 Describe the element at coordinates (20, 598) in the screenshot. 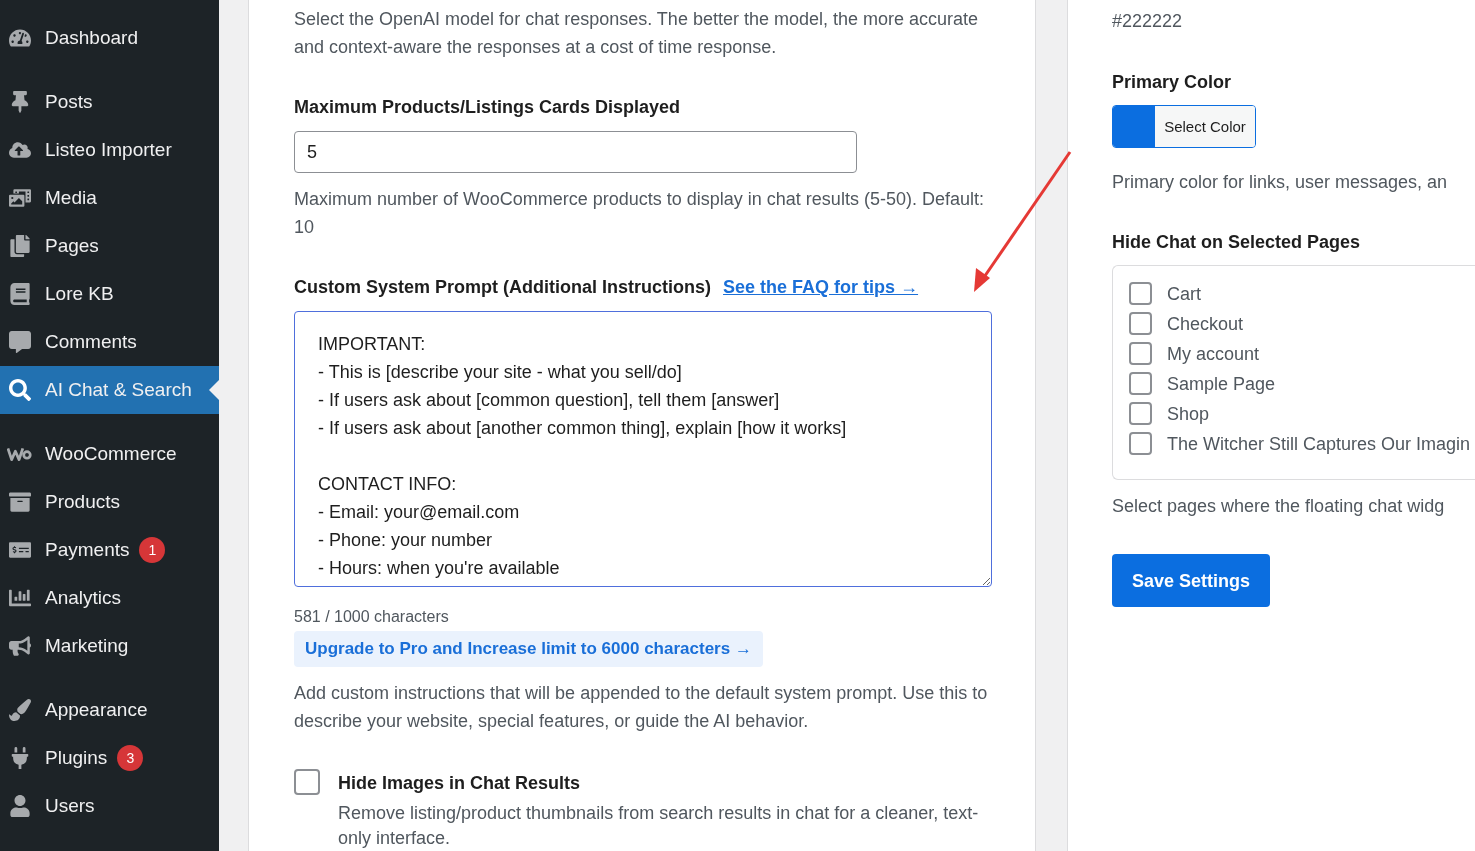

I see `bar-chart-icon` at that location.